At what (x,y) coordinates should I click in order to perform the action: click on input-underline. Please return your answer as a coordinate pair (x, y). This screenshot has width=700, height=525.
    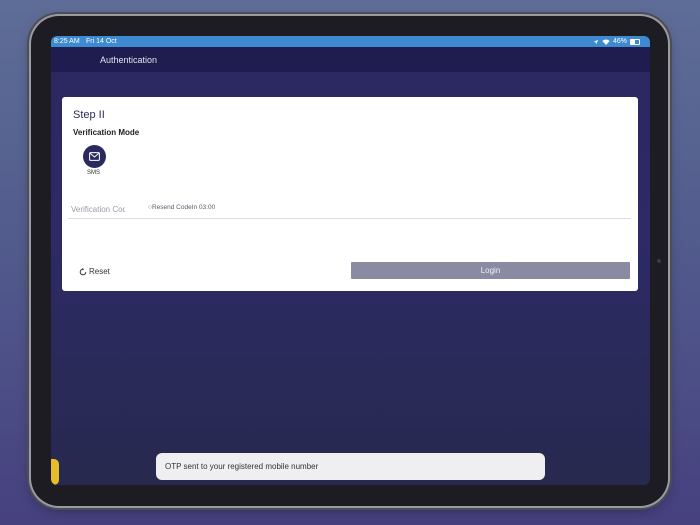
    Looking at the image, I should click on (349, 218).